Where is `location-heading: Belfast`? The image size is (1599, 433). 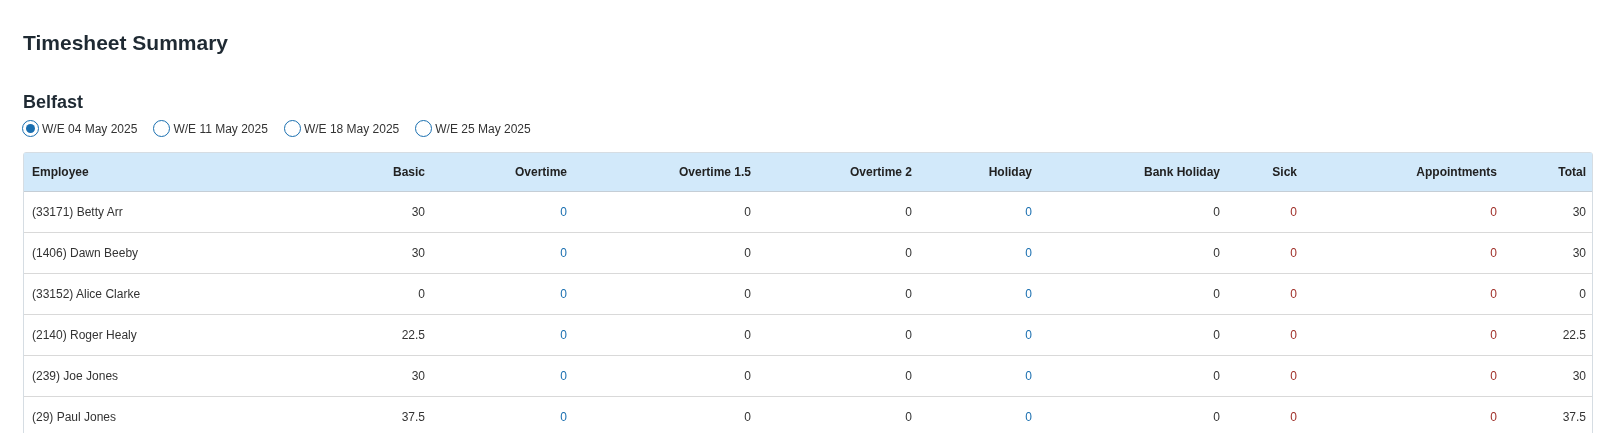
location-heading: Belfast is located at coordinates (53, 102).